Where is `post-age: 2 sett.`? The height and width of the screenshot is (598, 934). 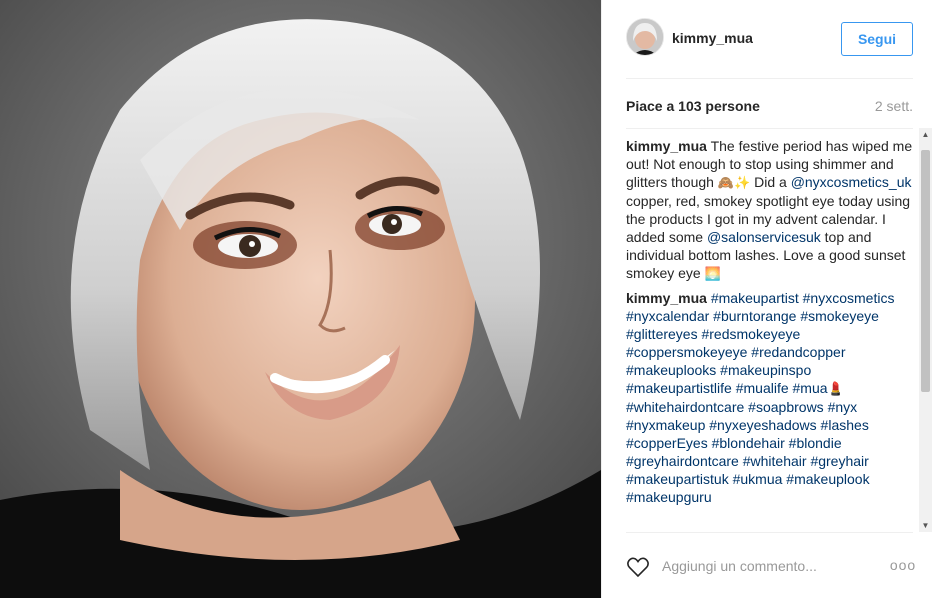 post-age: 2 sett. is located at coordinates (894, 106).